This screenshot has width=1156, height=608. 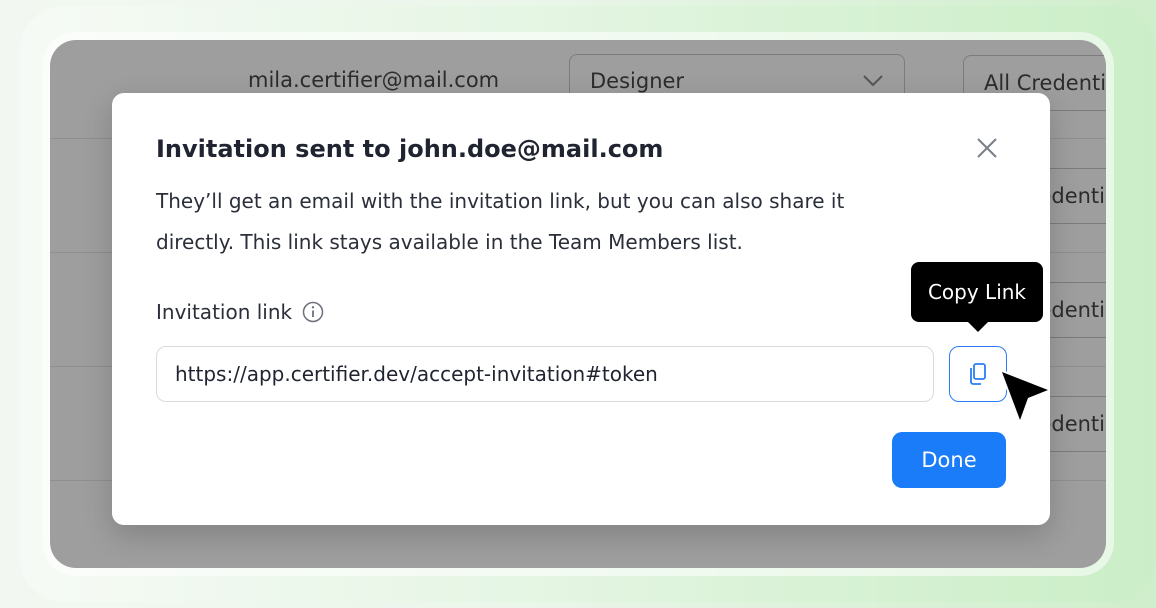 I want to click on close-icon, so click(x=987, y=148).